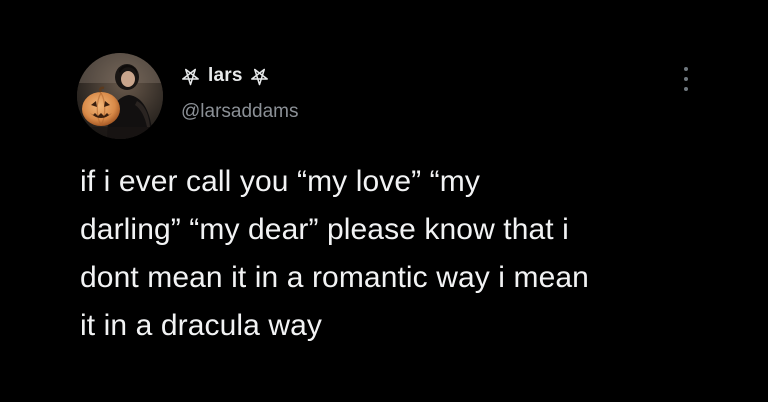  I want to click on author-name-row: lars, so click(240, 76).